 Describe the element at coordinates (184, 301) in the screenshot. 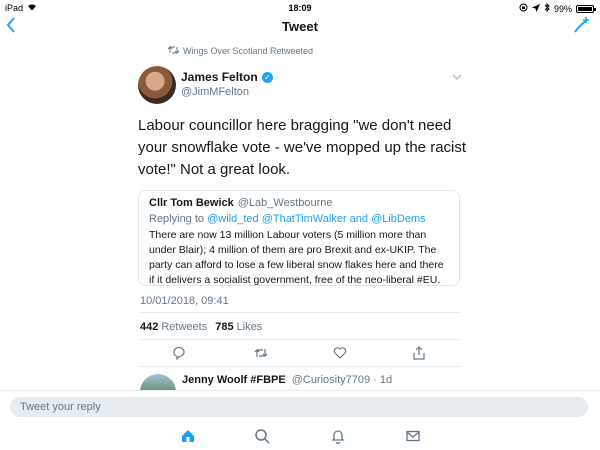

I see `tweet-timestamp: 10/01/2018, 09:41` at that location.